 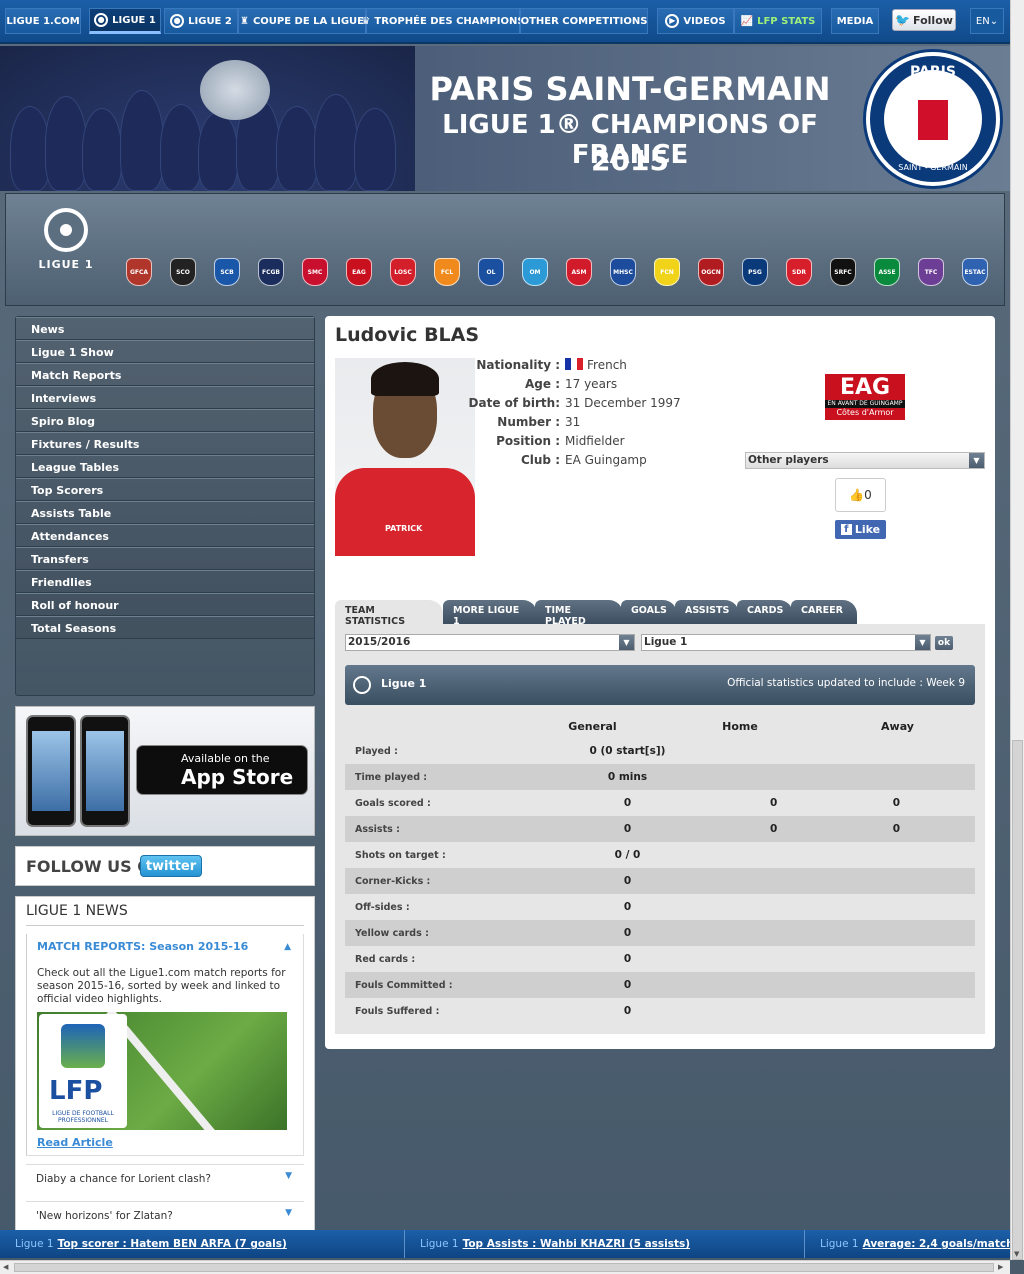 I want to click on sidebar-item-transfers: Transfers, so click(x=165, y=558).